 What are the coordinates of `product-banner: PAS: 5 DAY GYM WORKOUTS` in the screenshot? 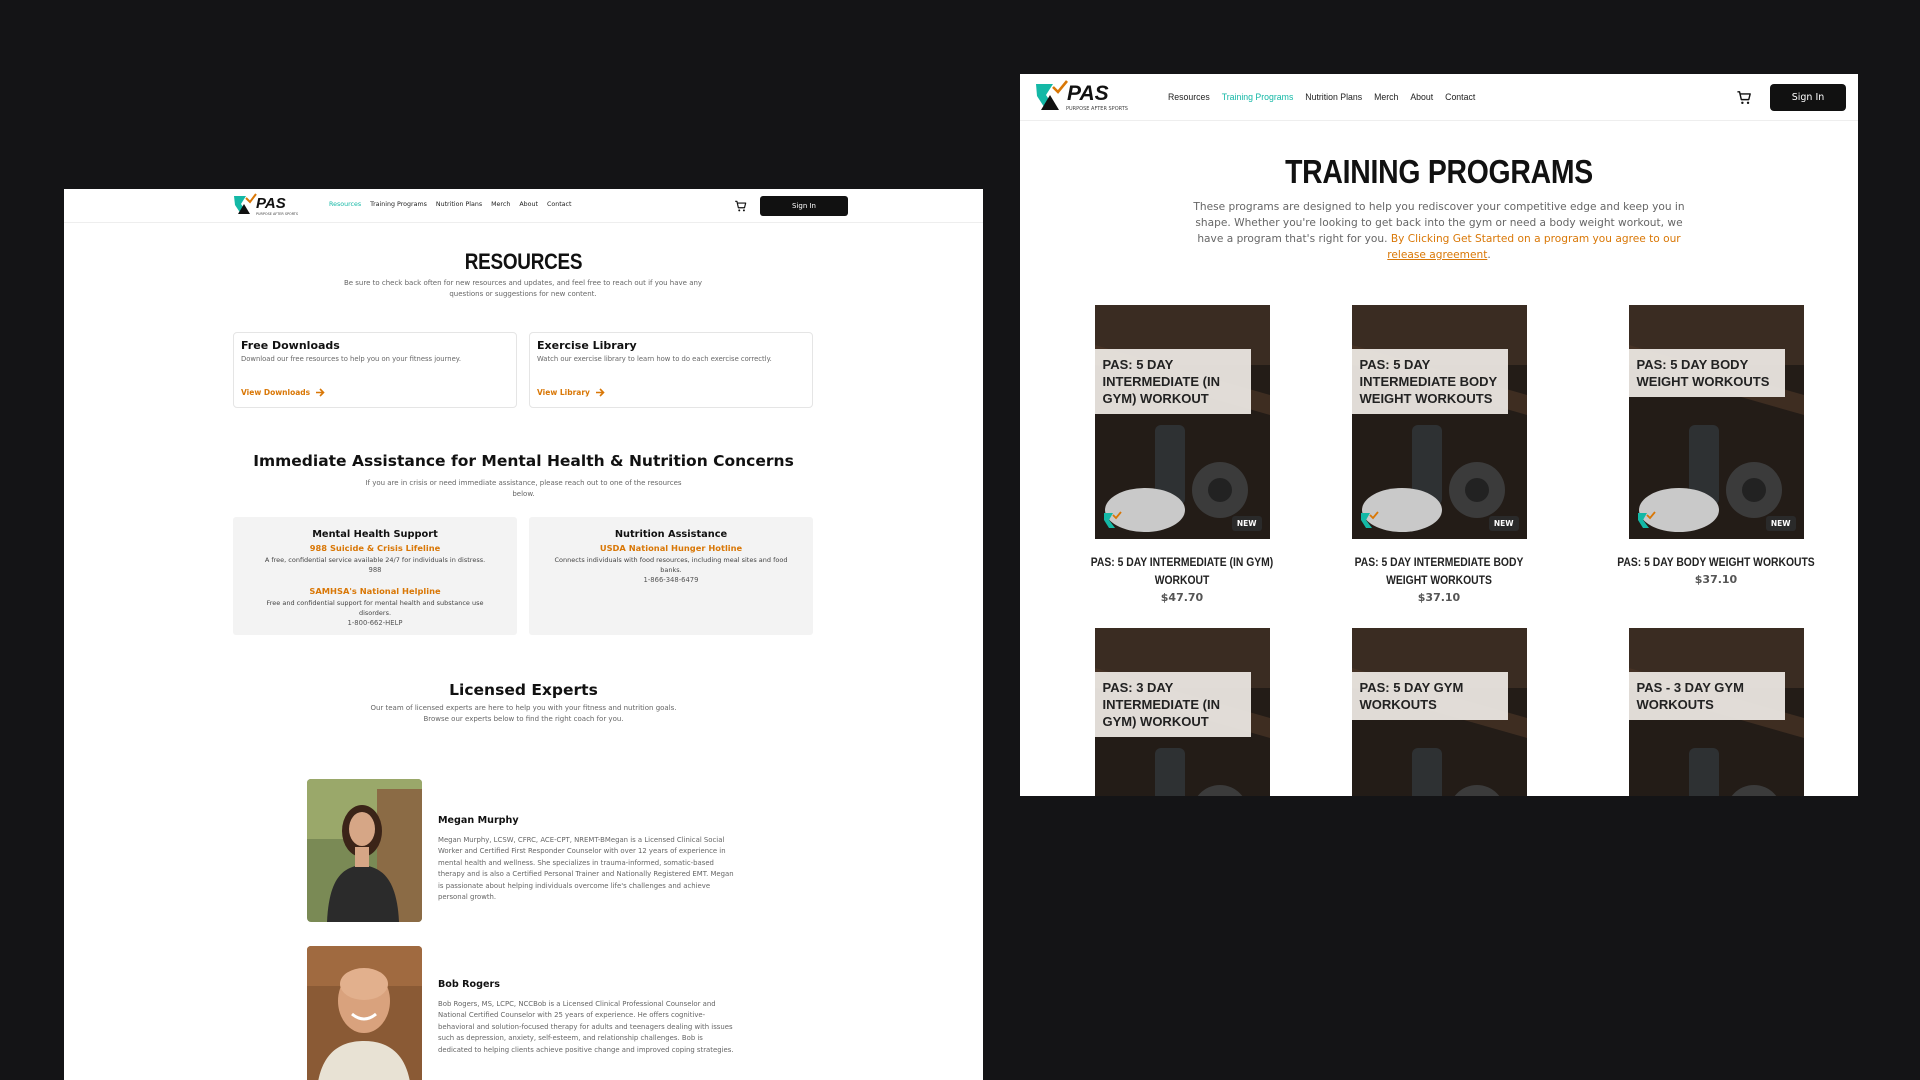 It's located at (1429, 696).